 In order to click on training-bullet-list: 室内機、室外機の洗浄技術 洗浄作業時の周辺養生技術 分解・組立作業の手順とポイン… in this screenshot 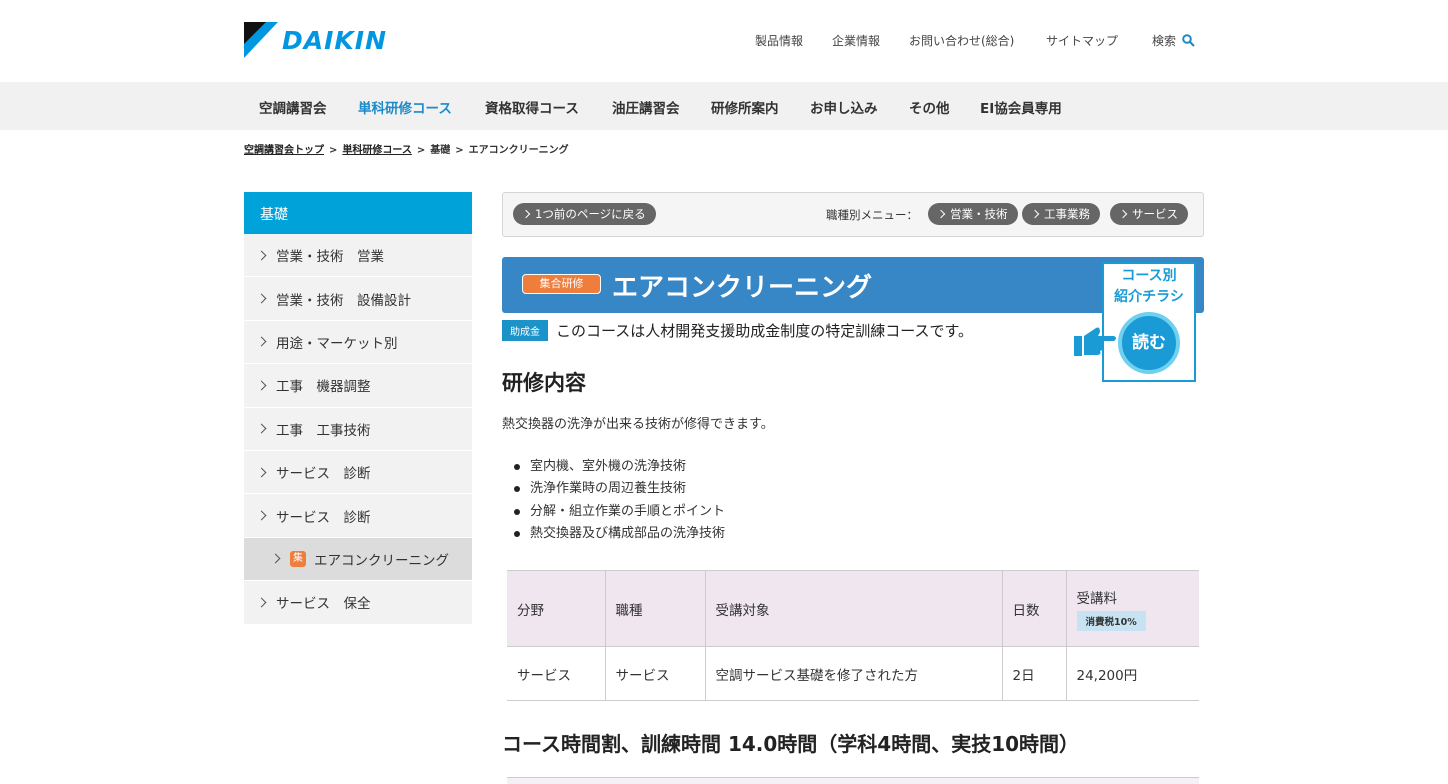, I will do `click(619, 500)`.